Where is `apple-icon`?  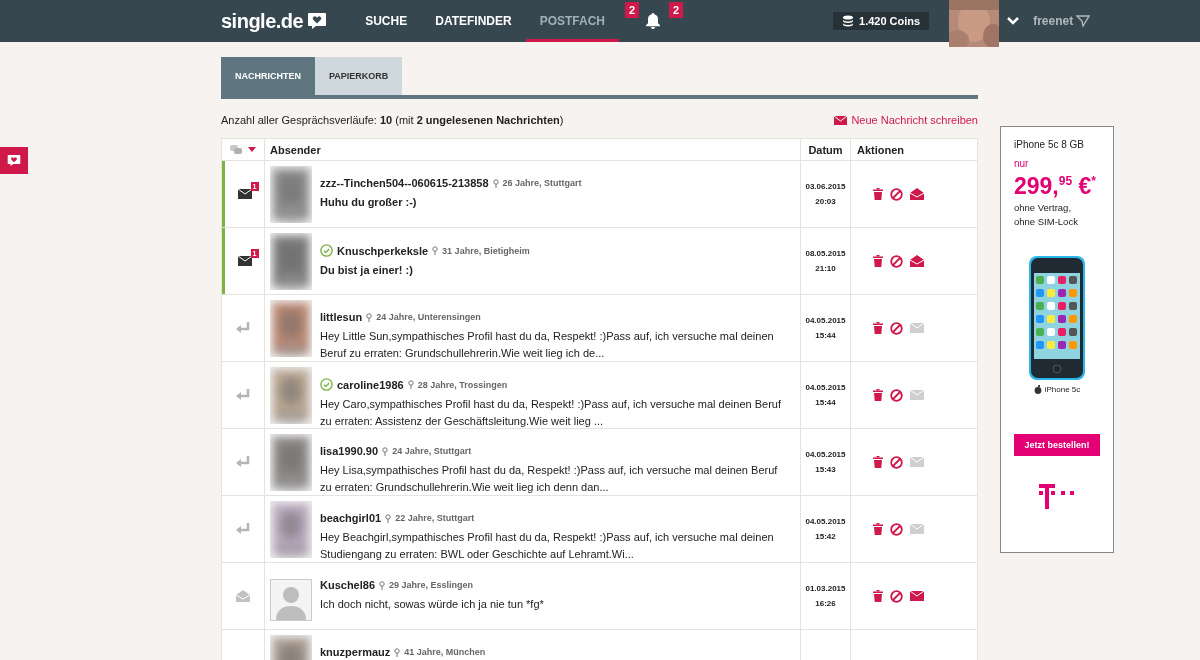 apple-icon is located at coordinates (1037, 389).